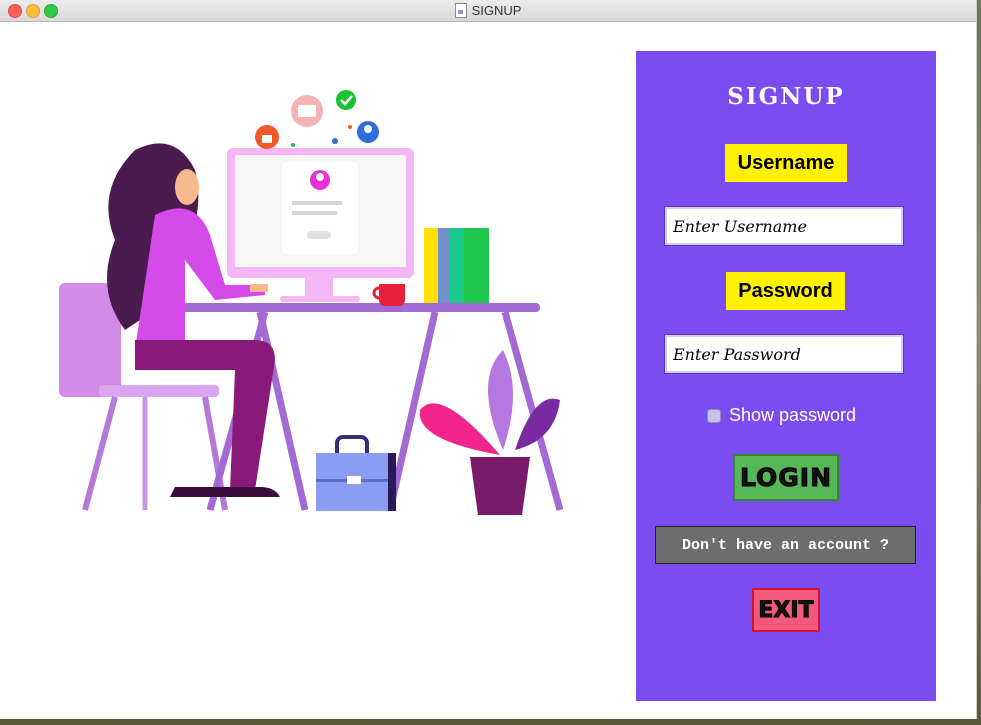 Image resolution: width=981 pixels, height=725 pixels. I want to click on show-password-label: Show password, so click(793, 415).